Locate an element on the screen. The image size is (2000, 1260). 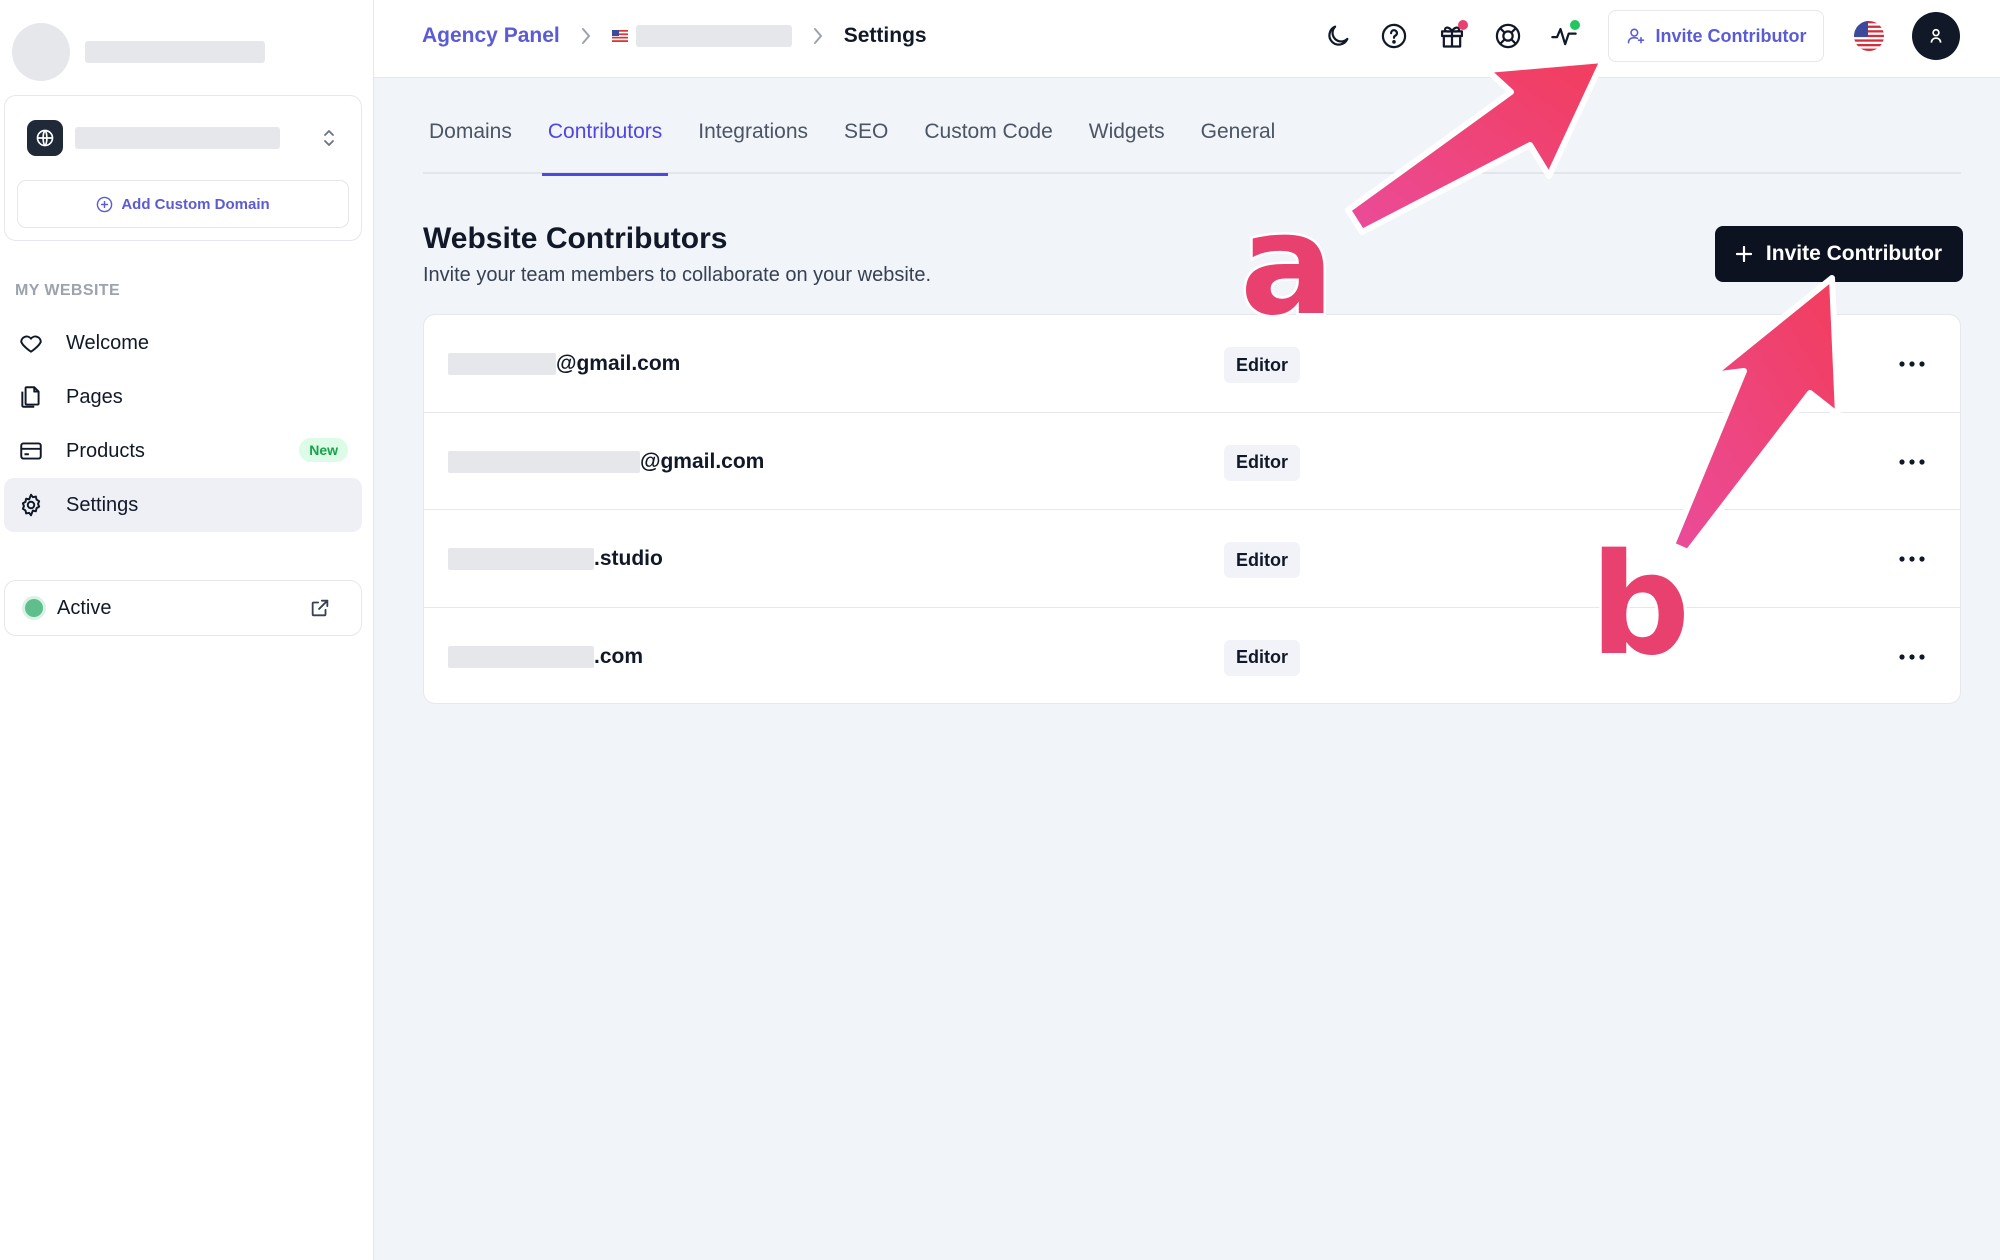
profile-name-redacted is located at coordinates (175, 52).